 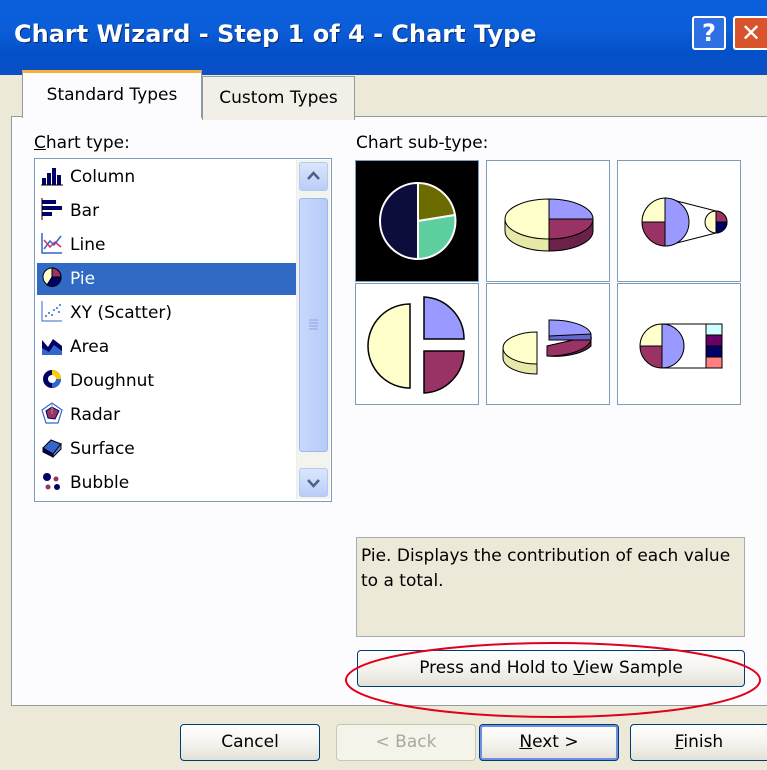 I want to click on subtype-pie, so click(x=417, y=221).